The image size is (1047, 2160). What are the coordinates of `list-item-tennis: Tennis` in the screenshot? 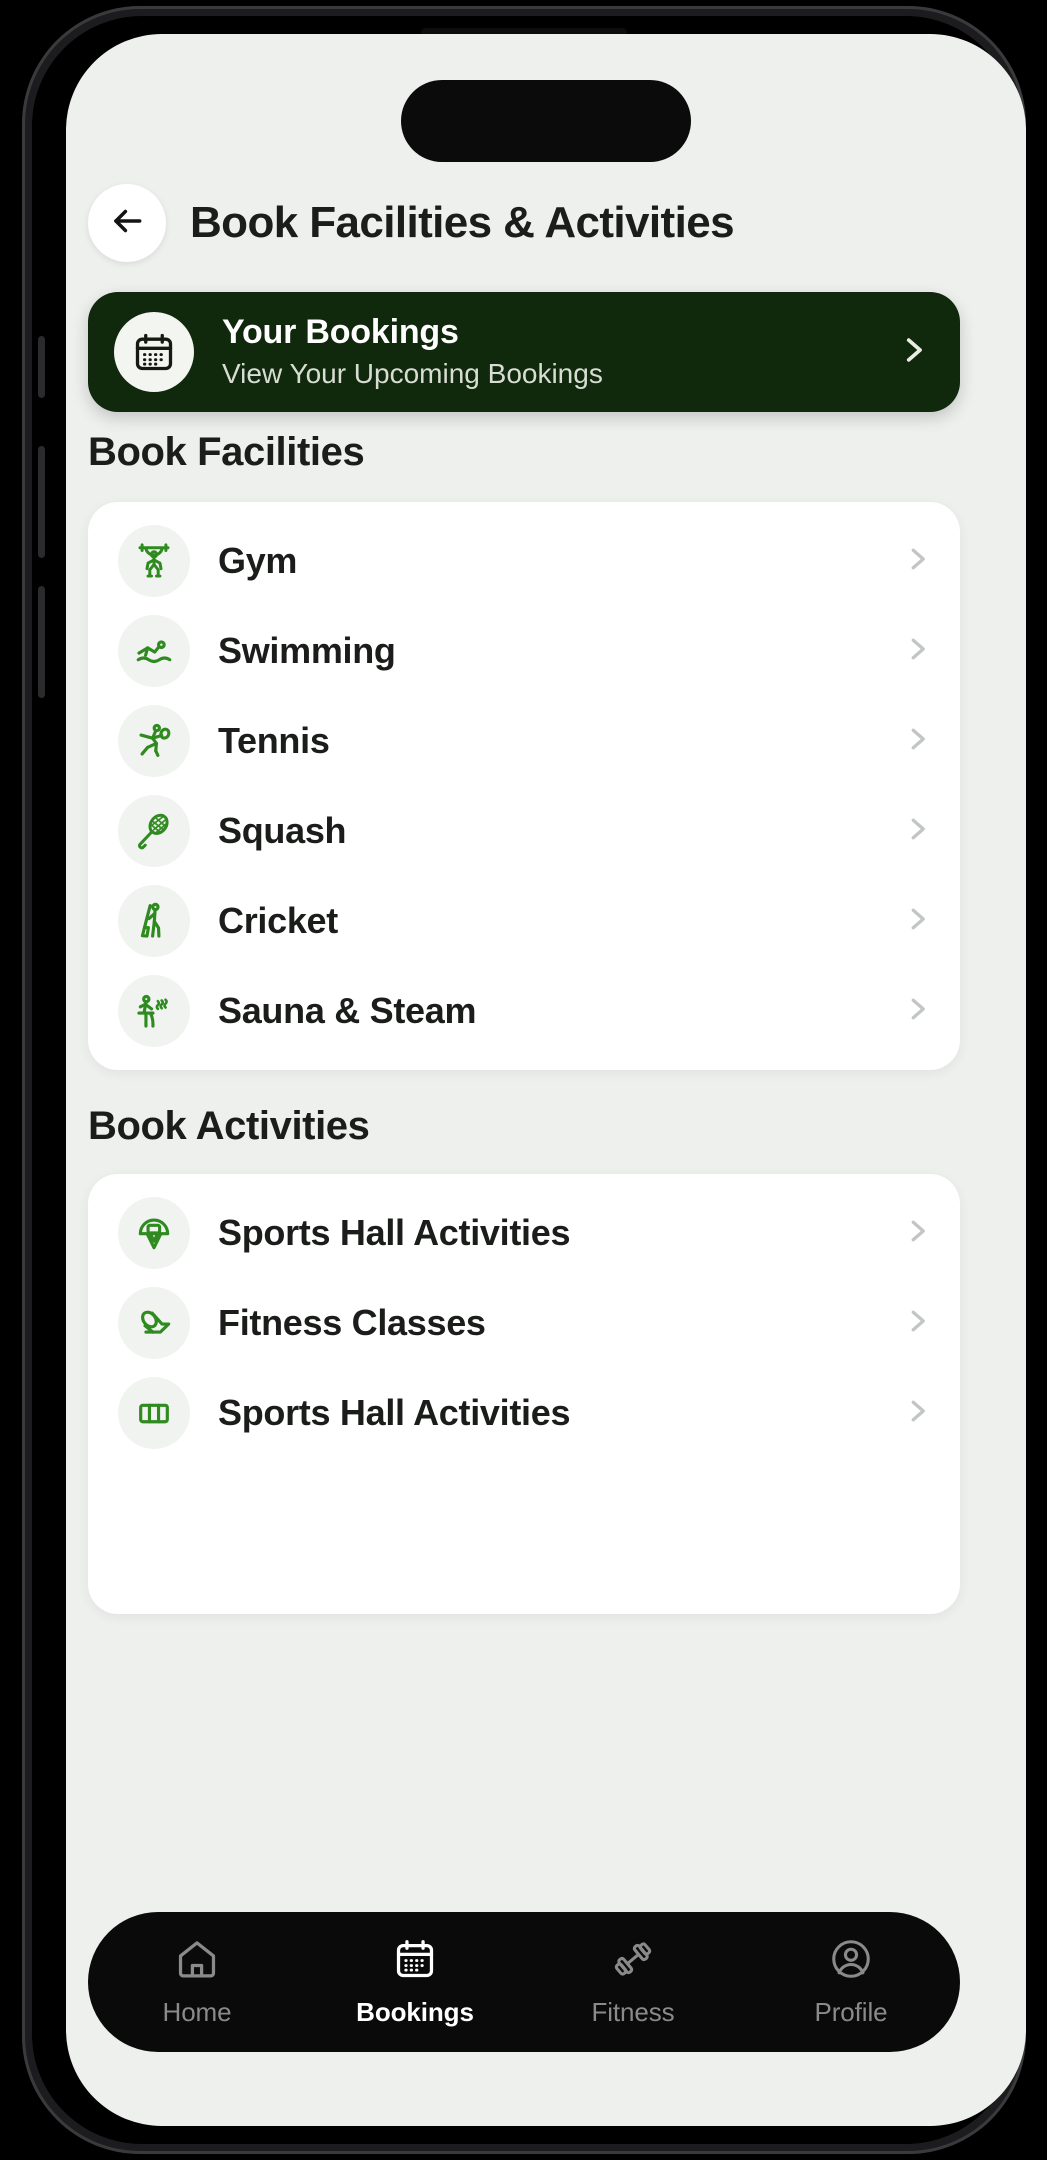 It's located at (524, 741).